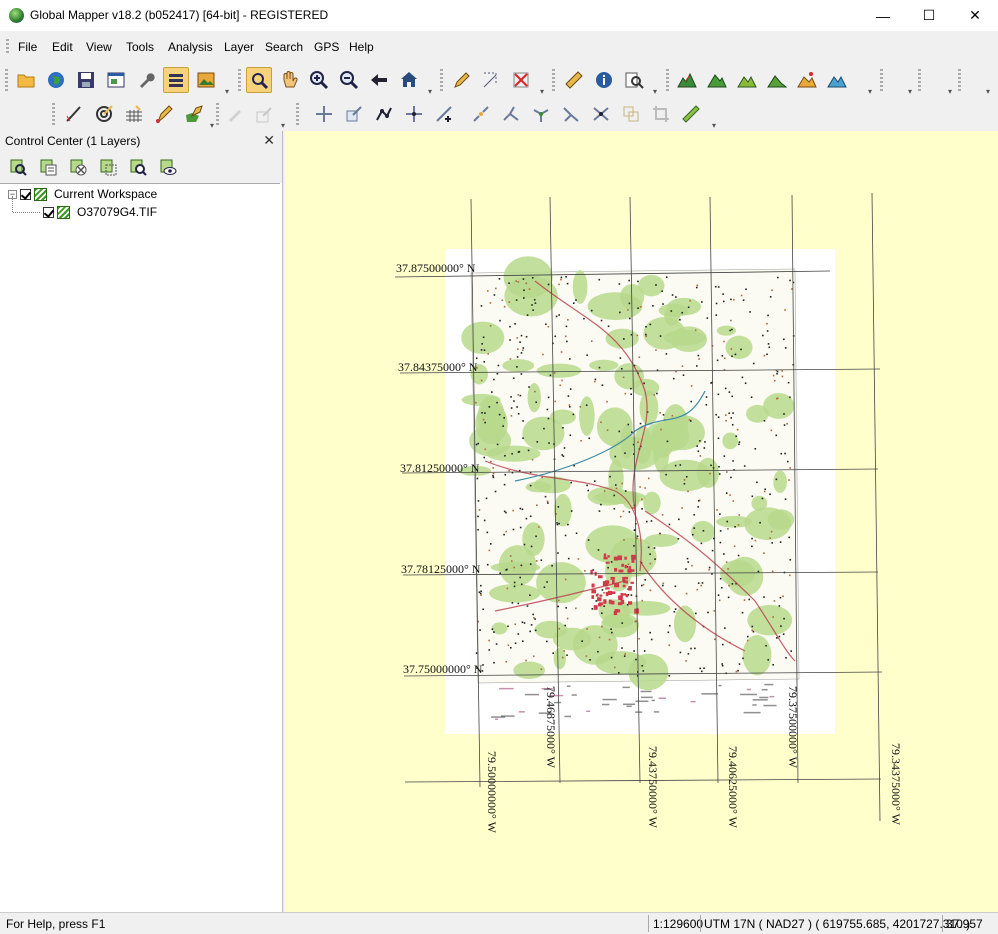  What do you see at coordinates (48, 212) in the screenshot?
I see `layer-checkbox` at bounding box center [48, 212].